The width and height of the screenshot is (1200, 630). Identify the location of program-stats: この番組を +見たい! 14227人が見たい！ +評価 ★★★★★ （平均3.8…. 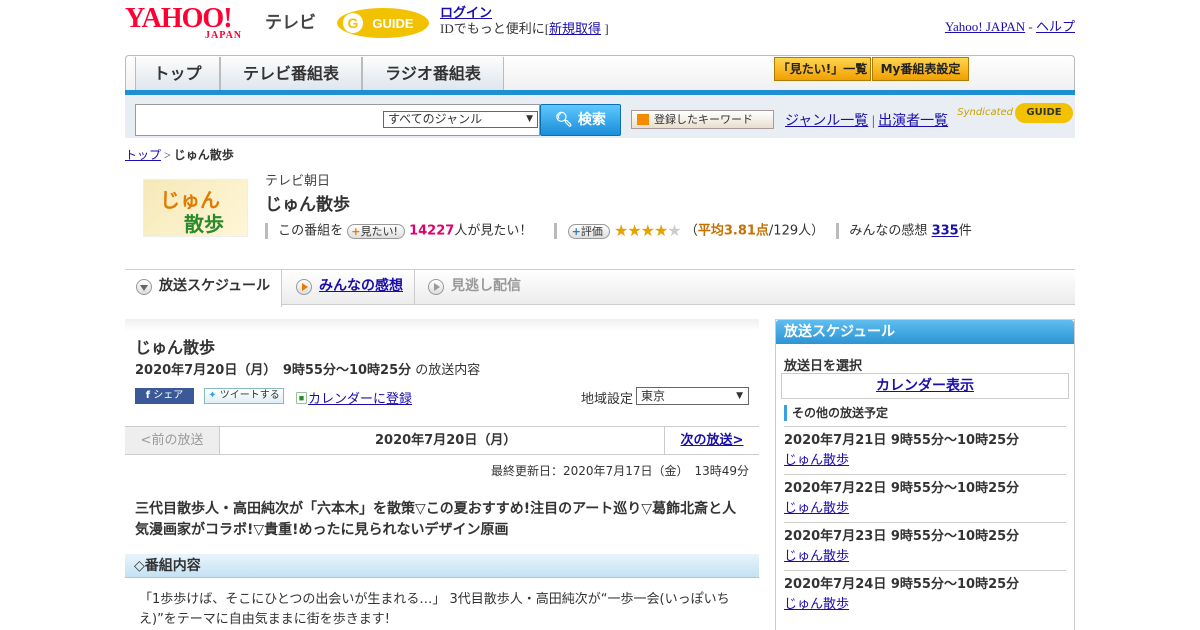
(618, 231).